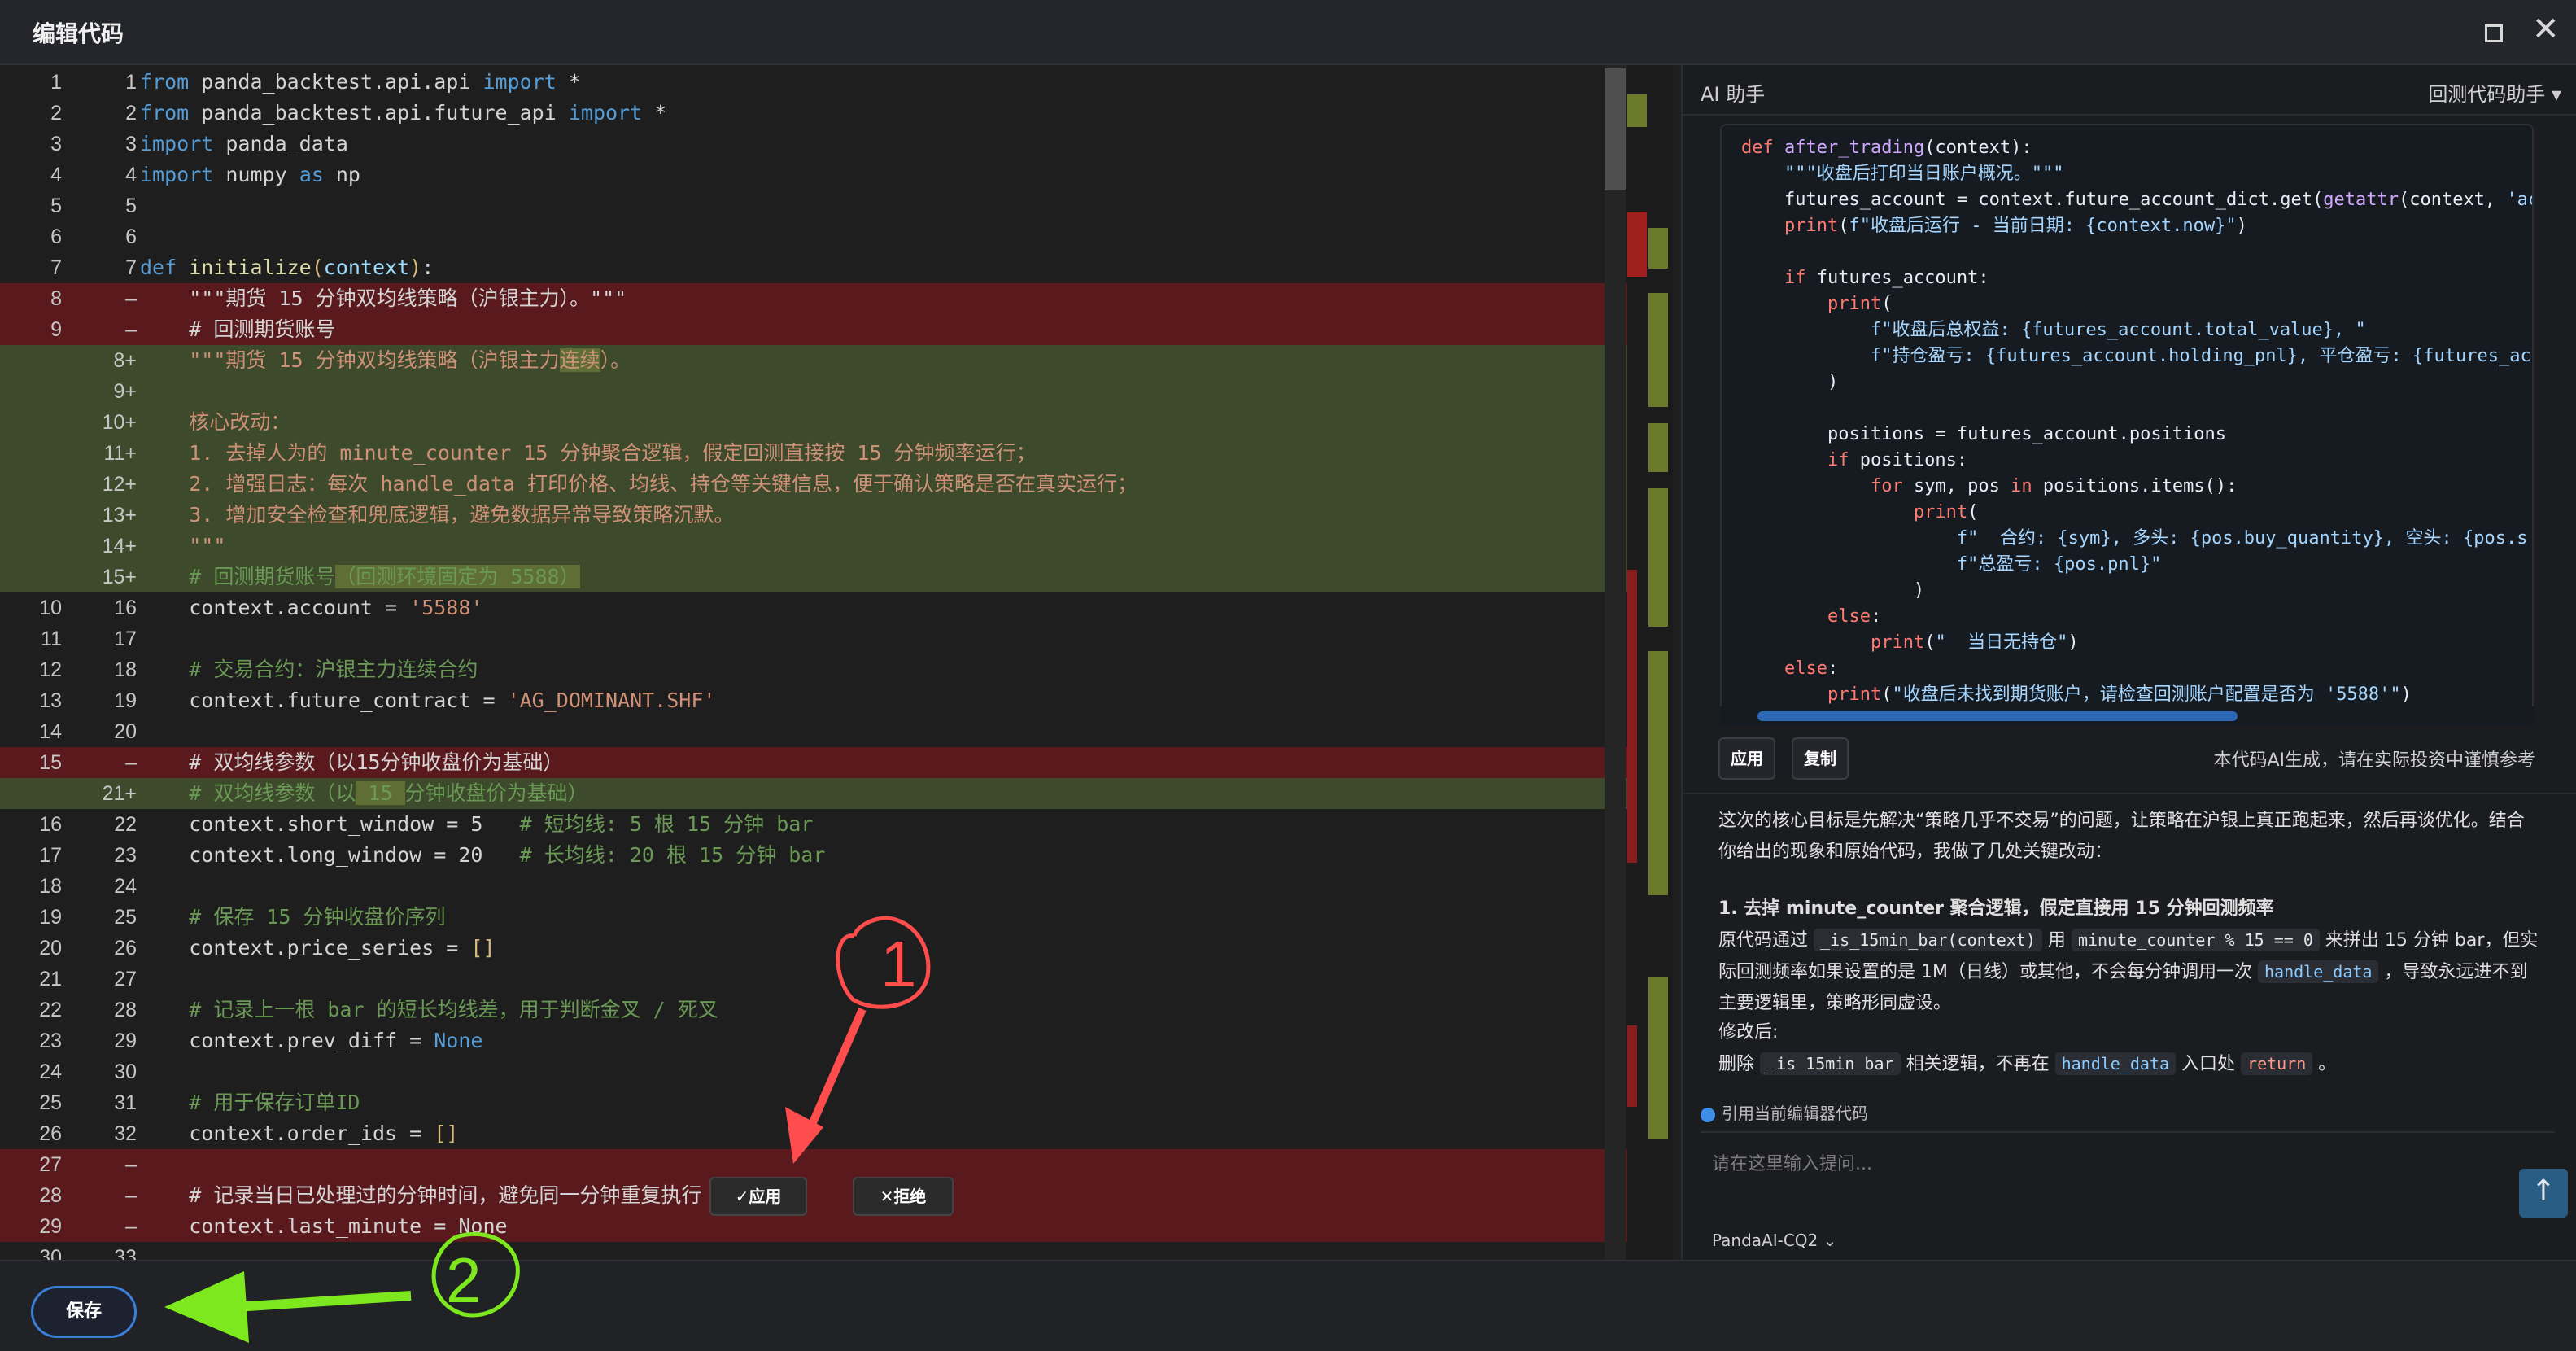  What do you see at coordinates (903, 1196) in the screenshot?
I see `inline-reject-button: ✕拒绝` at bounding box center [903, 1196].